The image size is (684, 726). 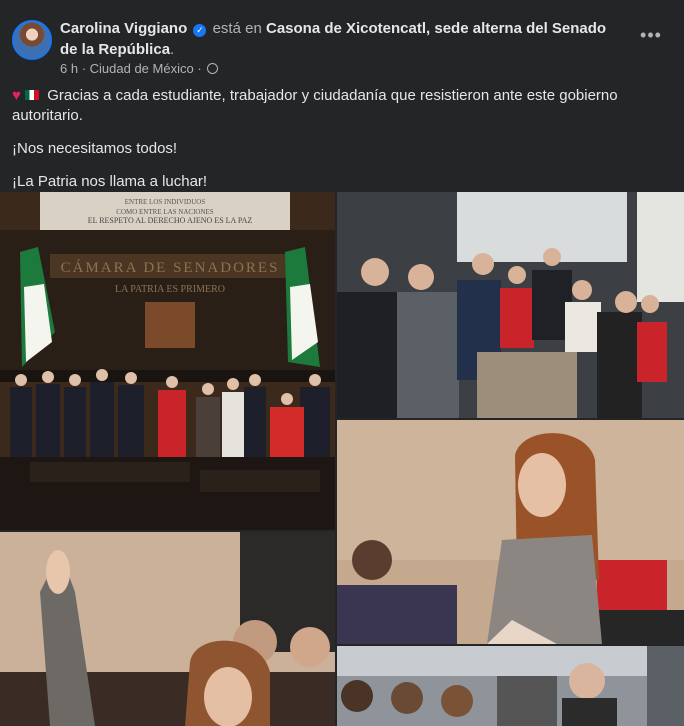 I want to click on more-options-icon: •••, so click(x=651, y=37).